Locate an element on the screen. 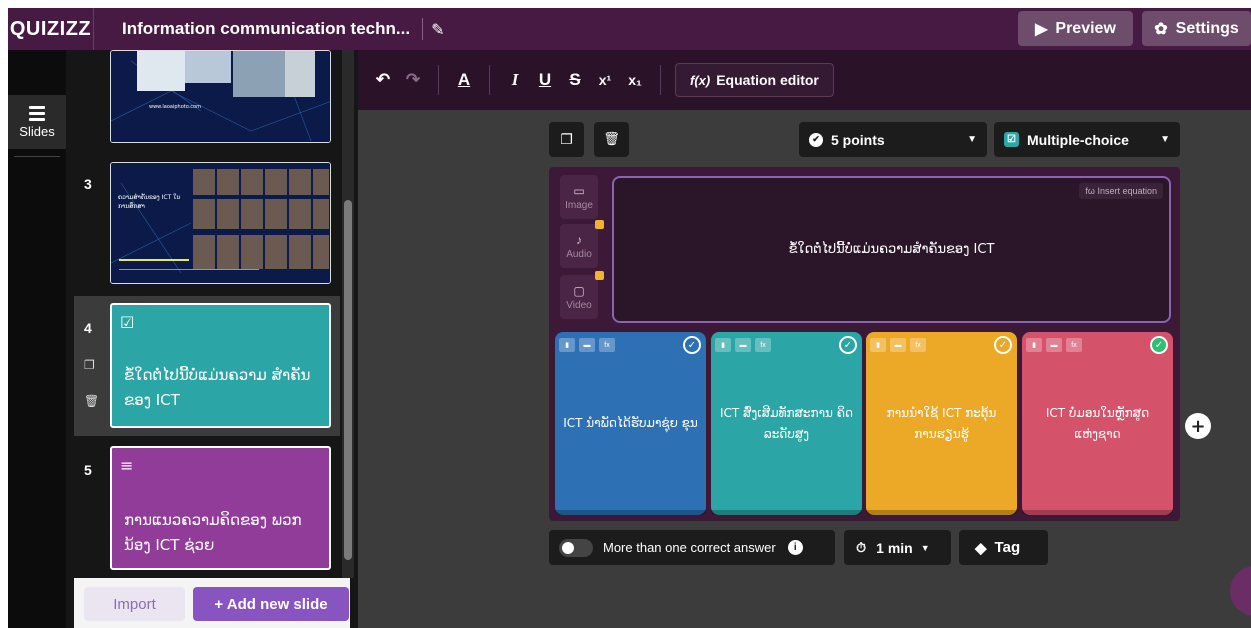  redo-icon: ↷ is located at coordinates (413, 80).